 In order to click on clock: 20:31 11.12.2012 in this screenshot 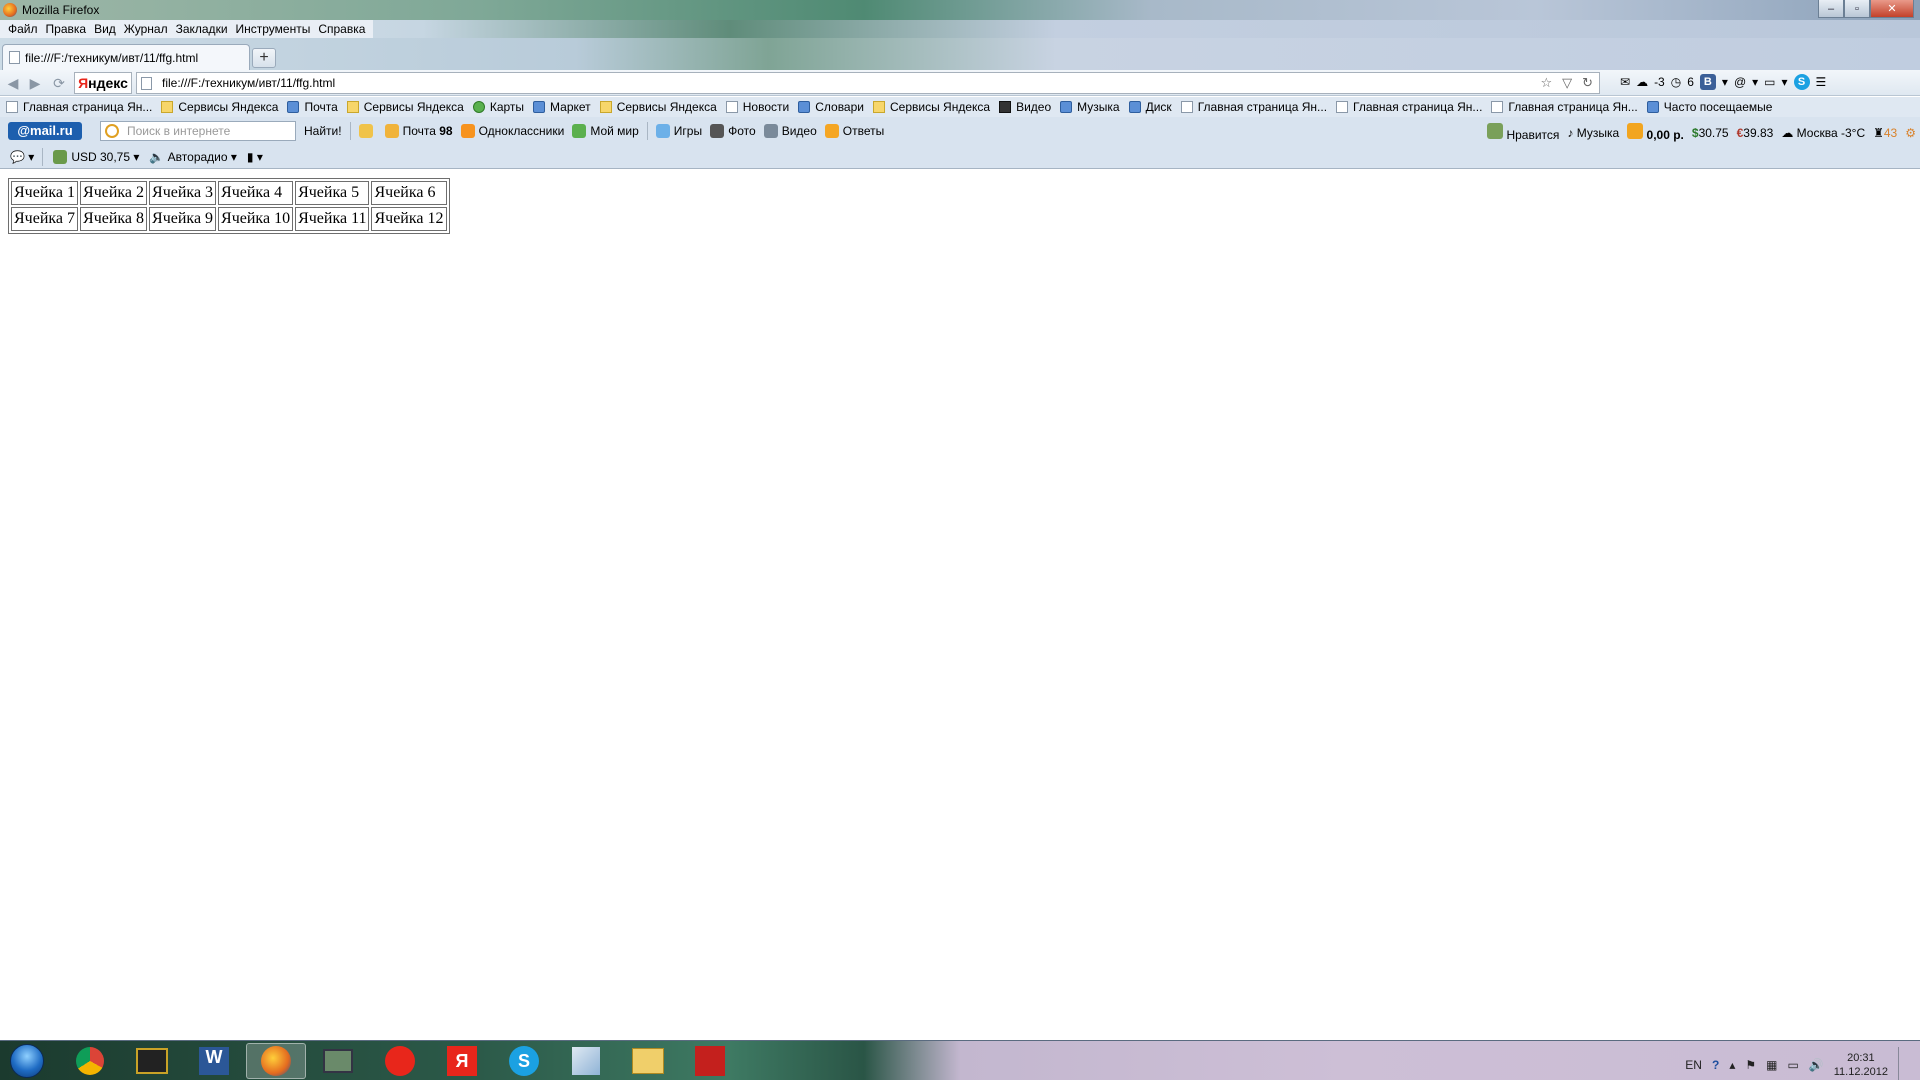, I will do `click(1861, 1065)`.